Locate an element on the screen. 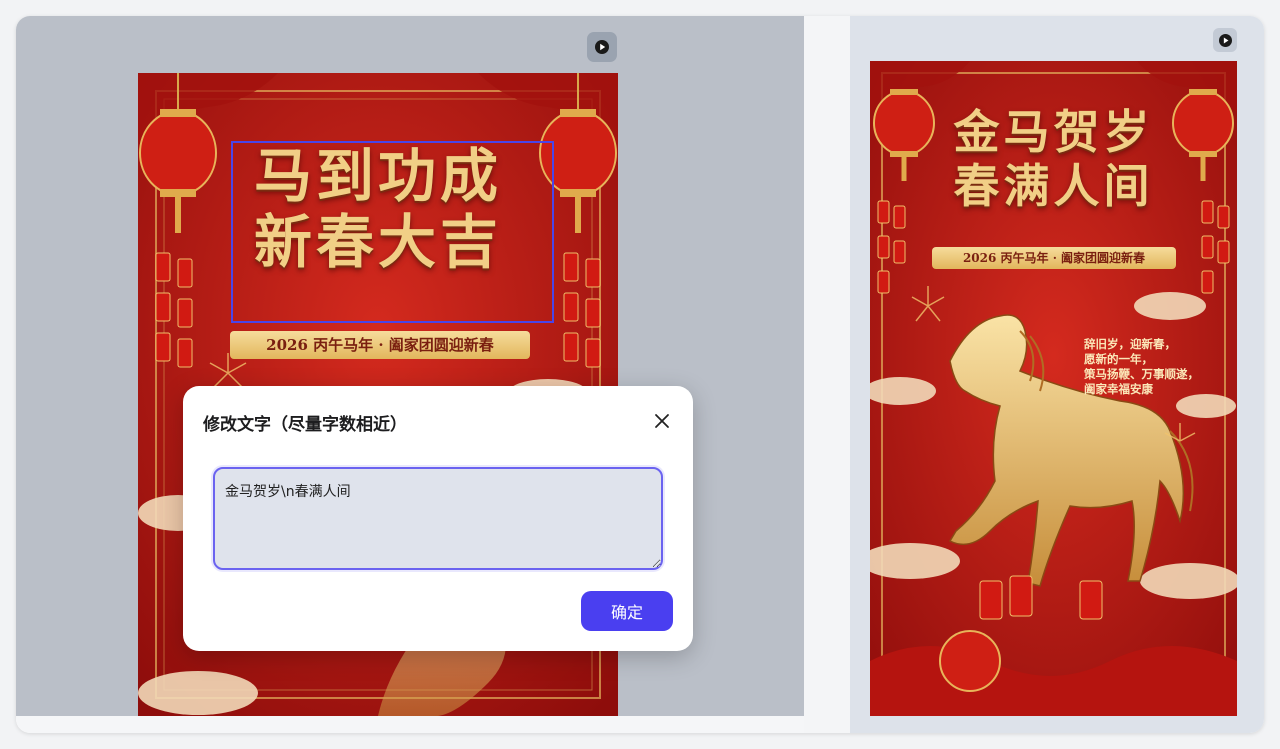 Image resolution: width=1280 pixels, height=749 pixels. poster-blessing: 辞旧岁，迎新春， 愿新的一年， 策马扬鞭、万事顺遂， 阖家幸福安康 is located at coordinates (1141, 367).